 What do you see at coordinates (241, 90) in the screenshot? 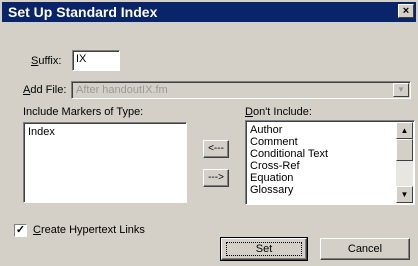
I see `add-file-select: After handoutIX.fm ▼` at bounding box center [241, 90].